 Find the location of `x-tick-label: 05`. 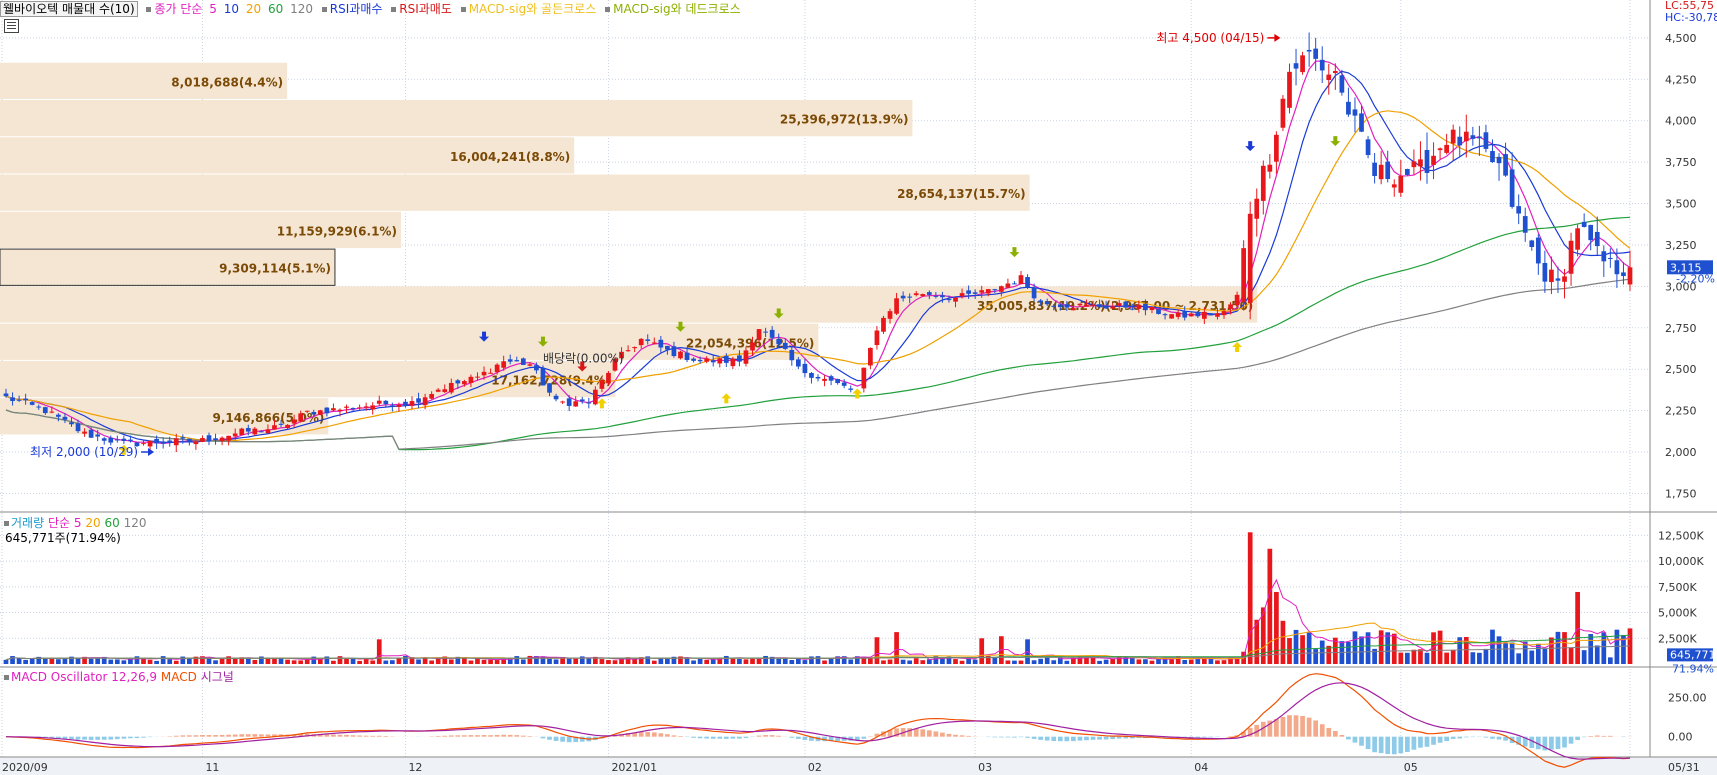

x-tick-label: 05 is located at coordinates (1411, 767).